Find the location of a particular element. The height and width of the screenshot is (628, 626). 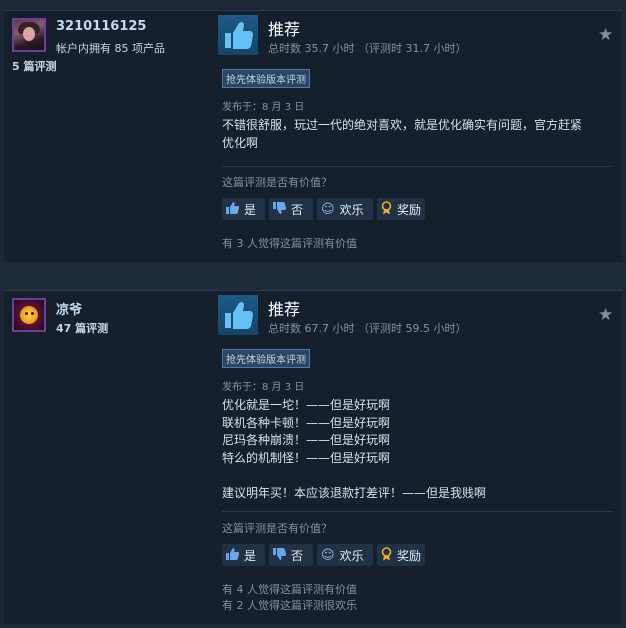

funny-count: 有 2 人觉得这篇评测很欢乐 is located at coordinates (289, 605).